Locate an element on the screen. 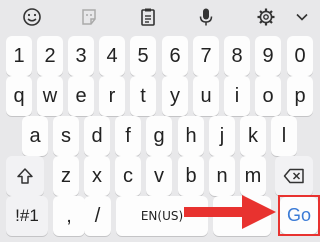 The image size is (320, 242). key-q: q is located at coordinates (19, 96).